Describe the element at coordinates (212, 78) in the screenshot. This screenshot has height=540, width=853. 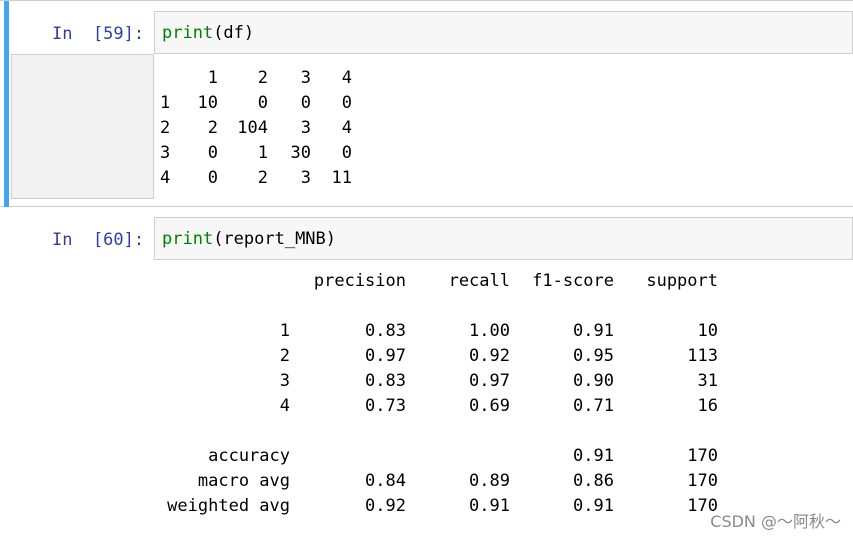
I see `column-header: 1` at that location.